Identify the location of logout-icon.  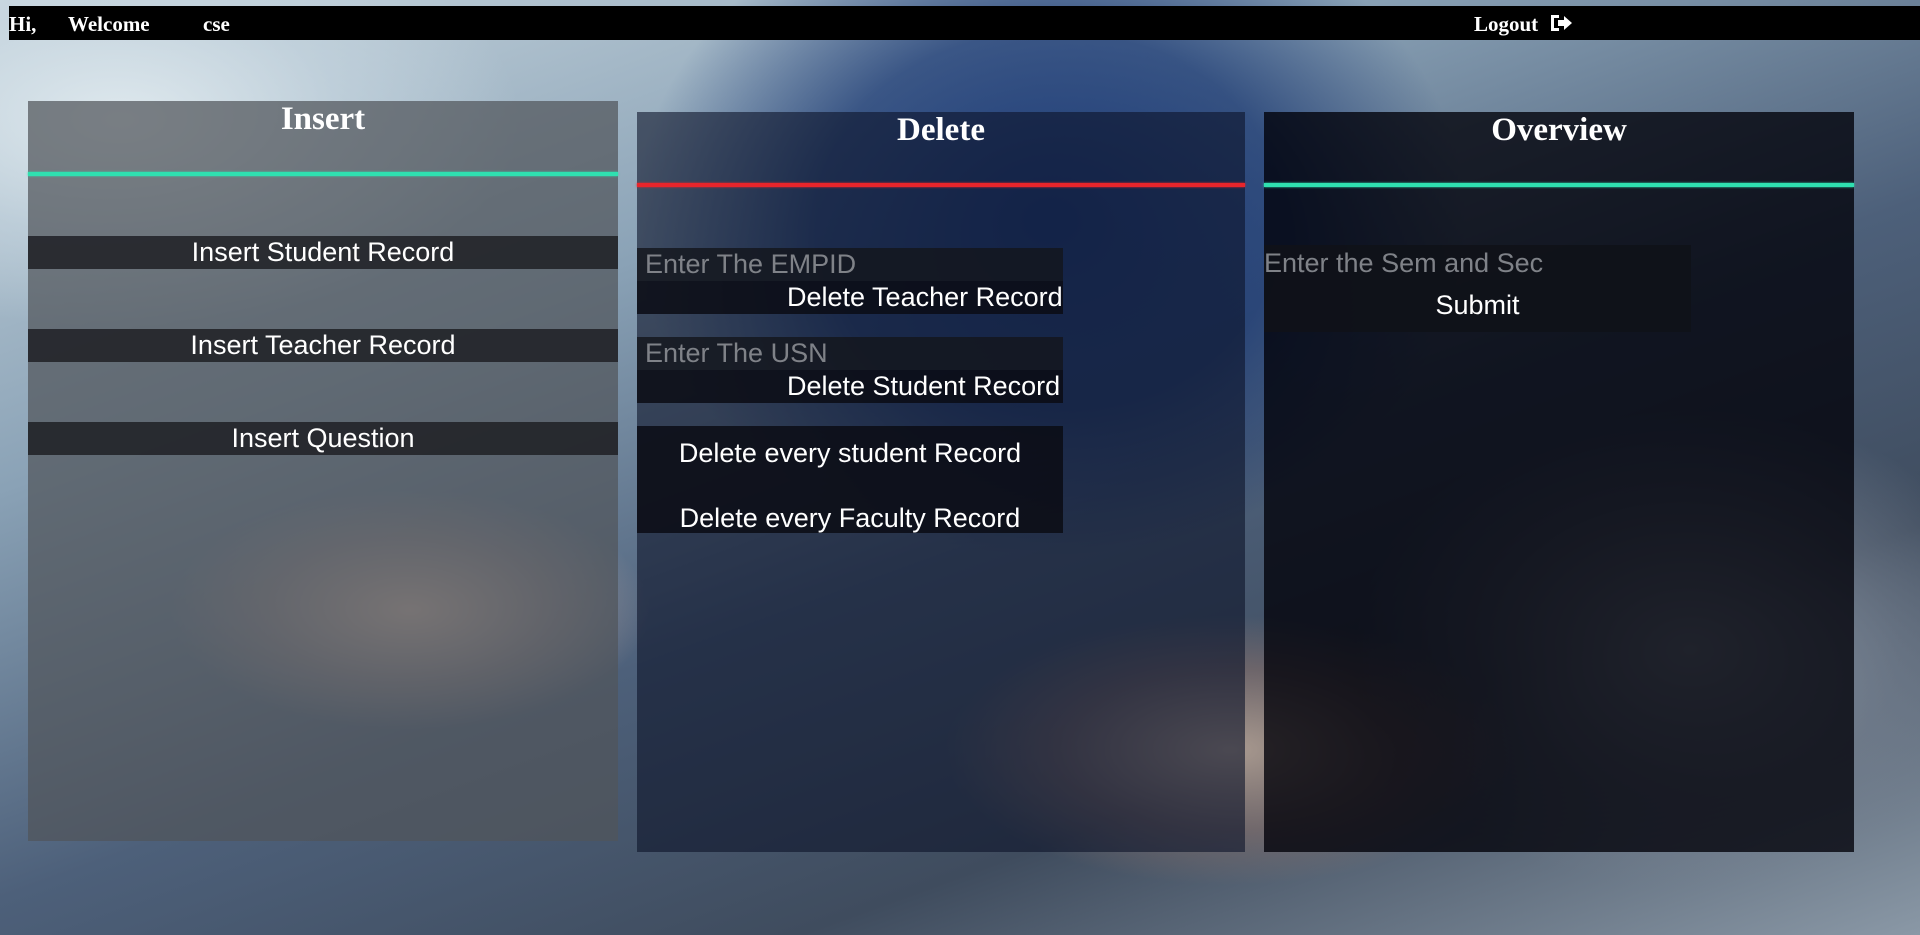
(1562, 23).